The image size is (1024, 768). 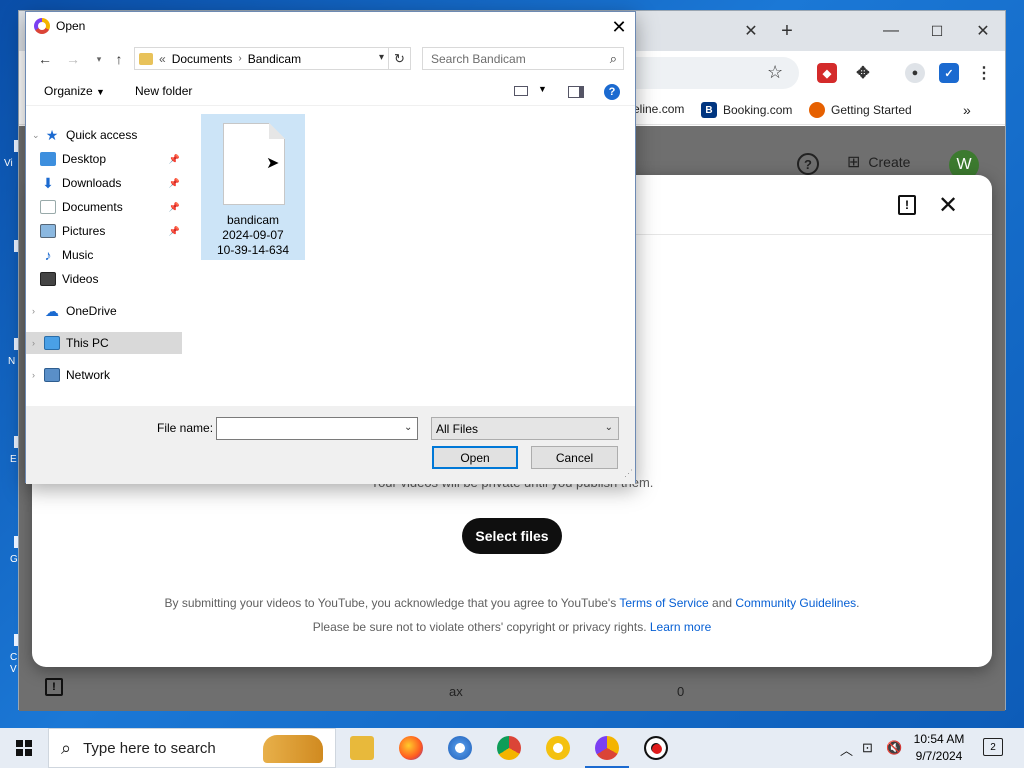 What do you see at coordinates (45, 59) in the screenshot?
I see `back-arrow-icon: ←` at bounding box center [45, 59].